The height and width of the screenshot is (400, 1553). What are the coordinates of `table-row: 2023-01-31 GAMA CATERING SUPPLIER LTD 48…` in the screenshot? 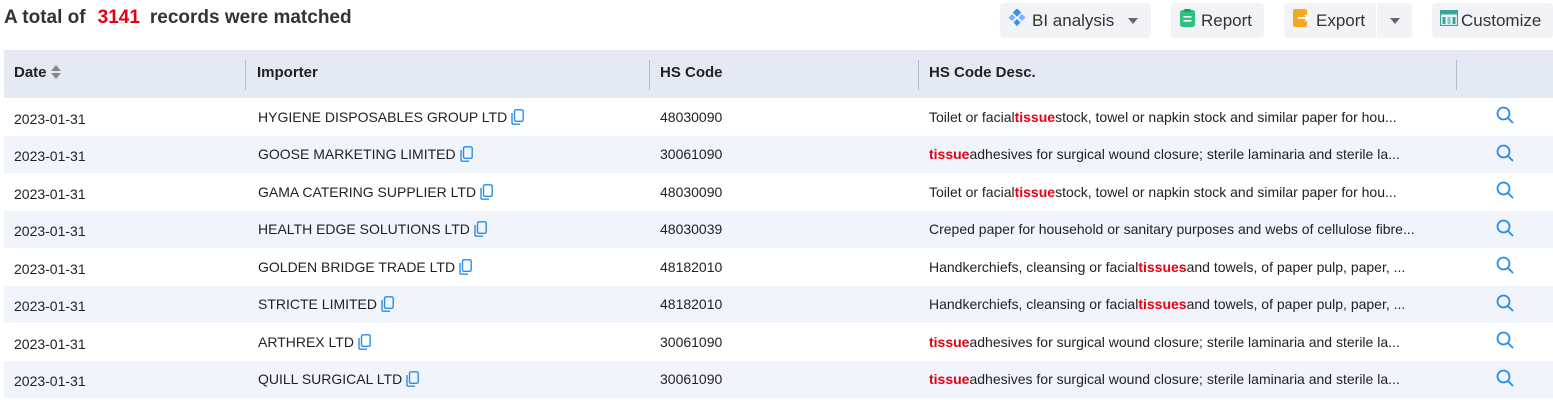 It's located at (778, 192).